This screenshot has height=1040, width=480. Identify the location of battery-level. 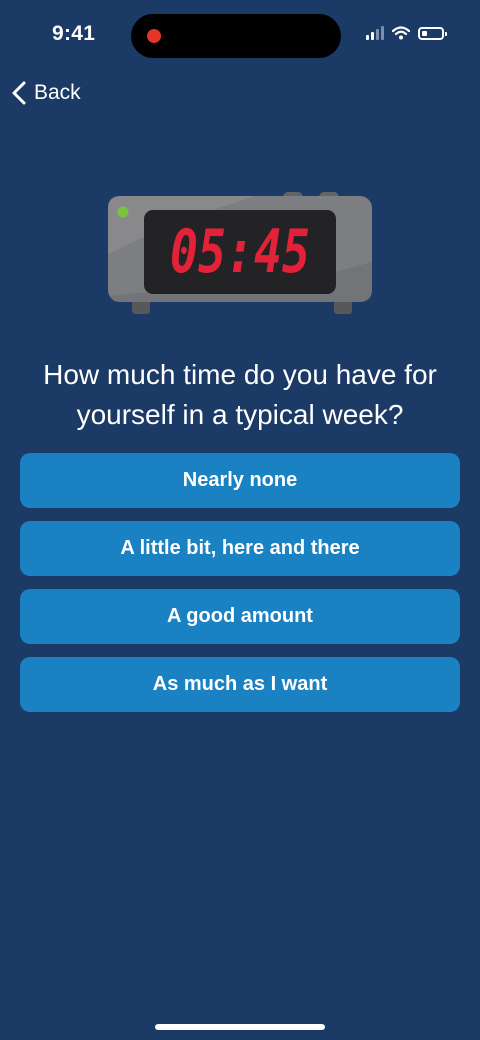
(424, 33).